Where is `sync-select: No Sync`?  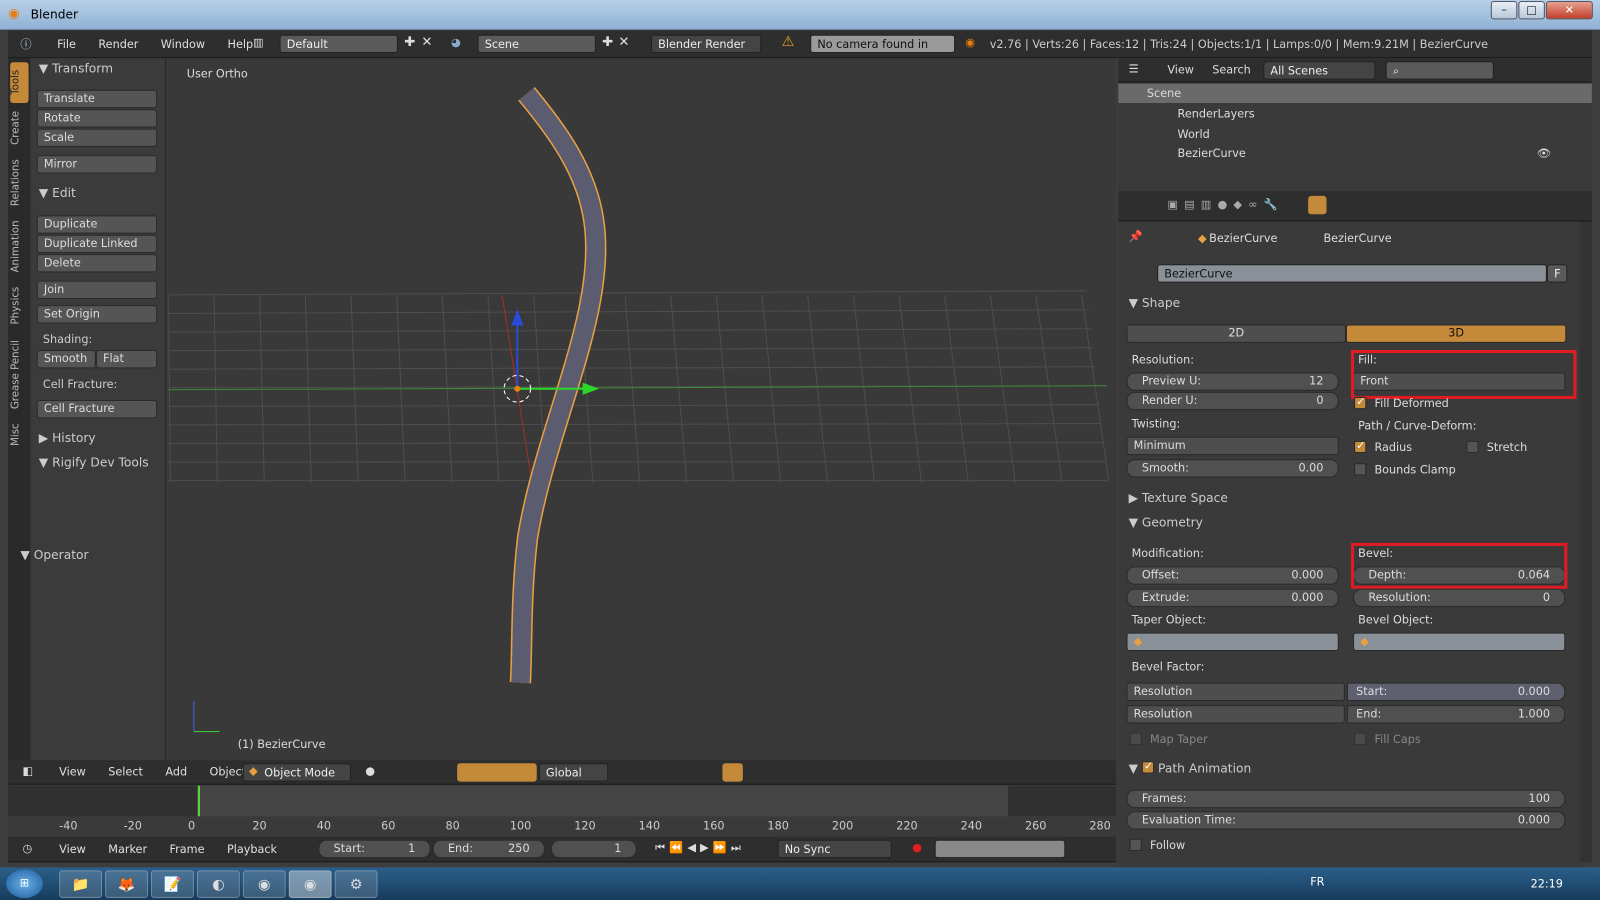 sync-select: No Sync is located at coordinates (834, 849).